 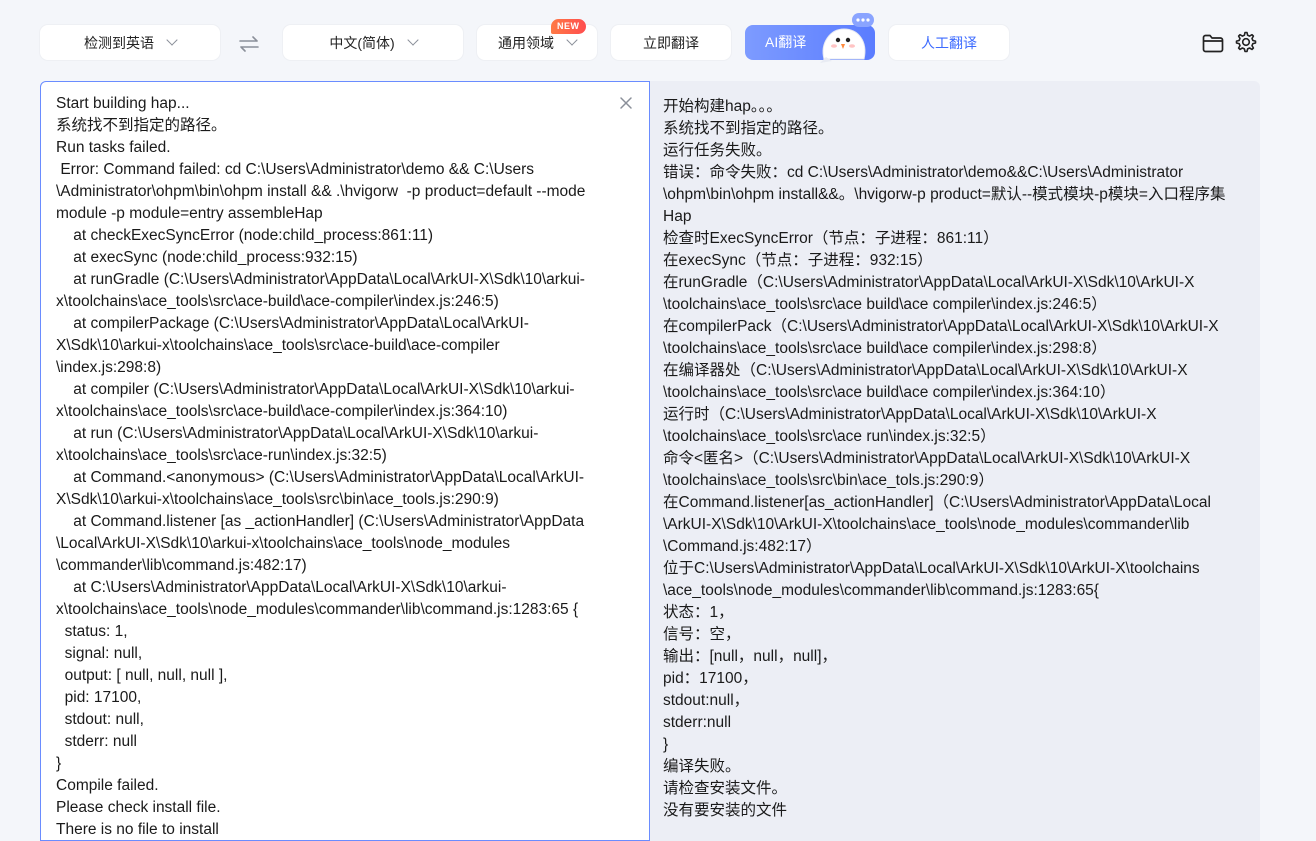 I want to click on source-line: Compile failed., so click(x=107, y=785).